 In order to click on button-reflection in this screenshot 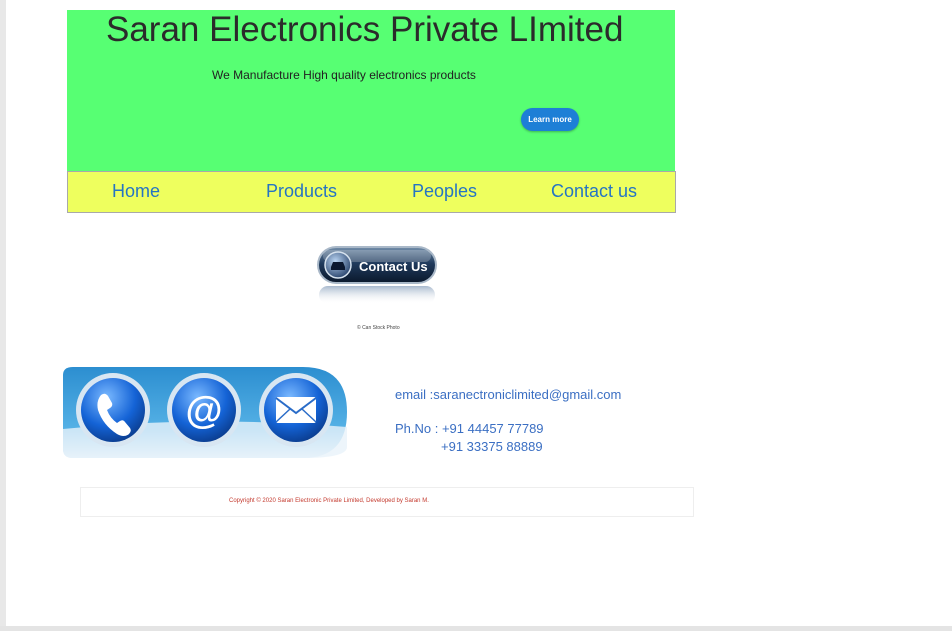, I will do `click(377, 295)`.